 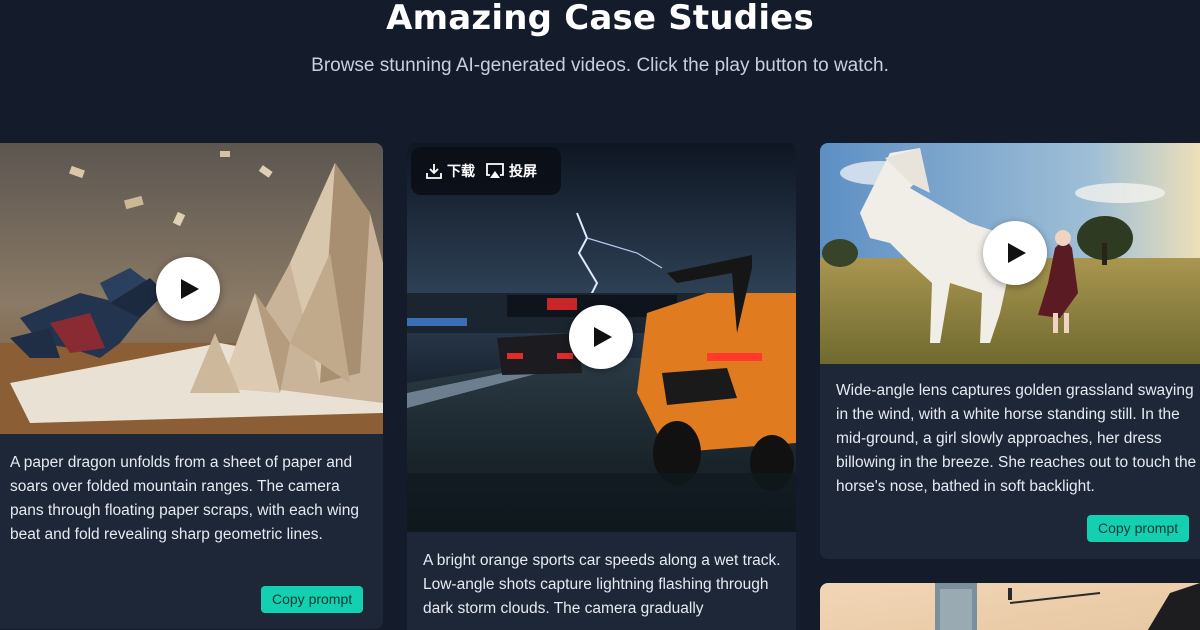 I want to click on download-button: 下载, so click(x=450, y=171).